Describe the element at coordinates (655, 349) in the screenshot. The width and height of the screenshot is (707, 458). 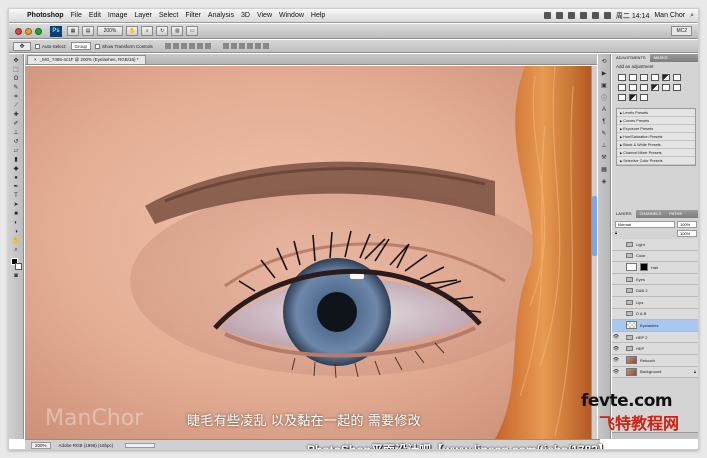
I see `layer-row: 👁︎ HEP` at that location.